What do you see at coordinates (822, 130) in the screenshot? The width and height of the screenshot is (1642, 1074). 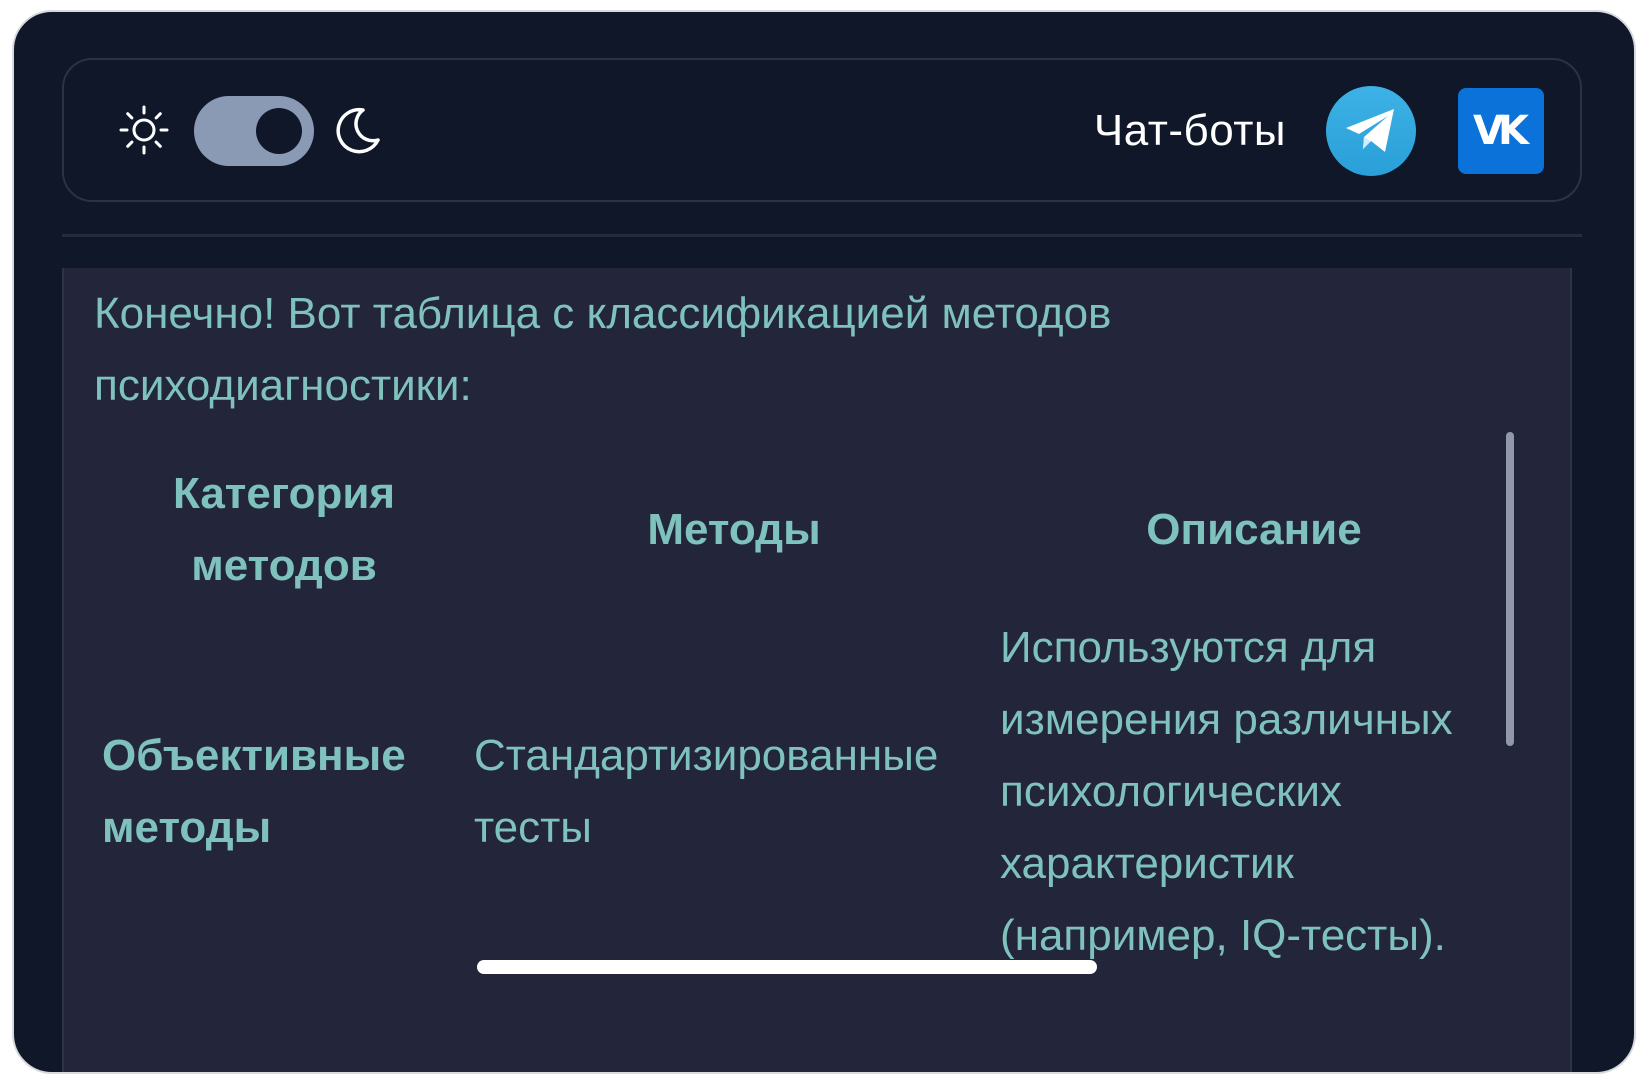 I see `header-bar: Чат-боты VK` at bounding box center [822, 130].